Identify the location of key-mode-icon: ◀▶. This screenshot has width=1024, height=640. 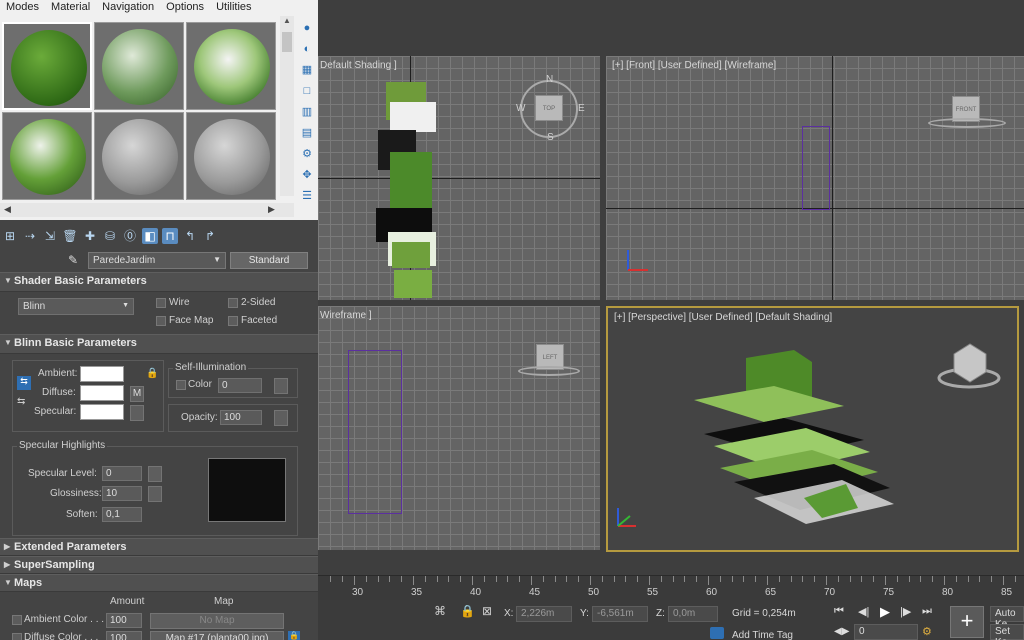
(841, 631).